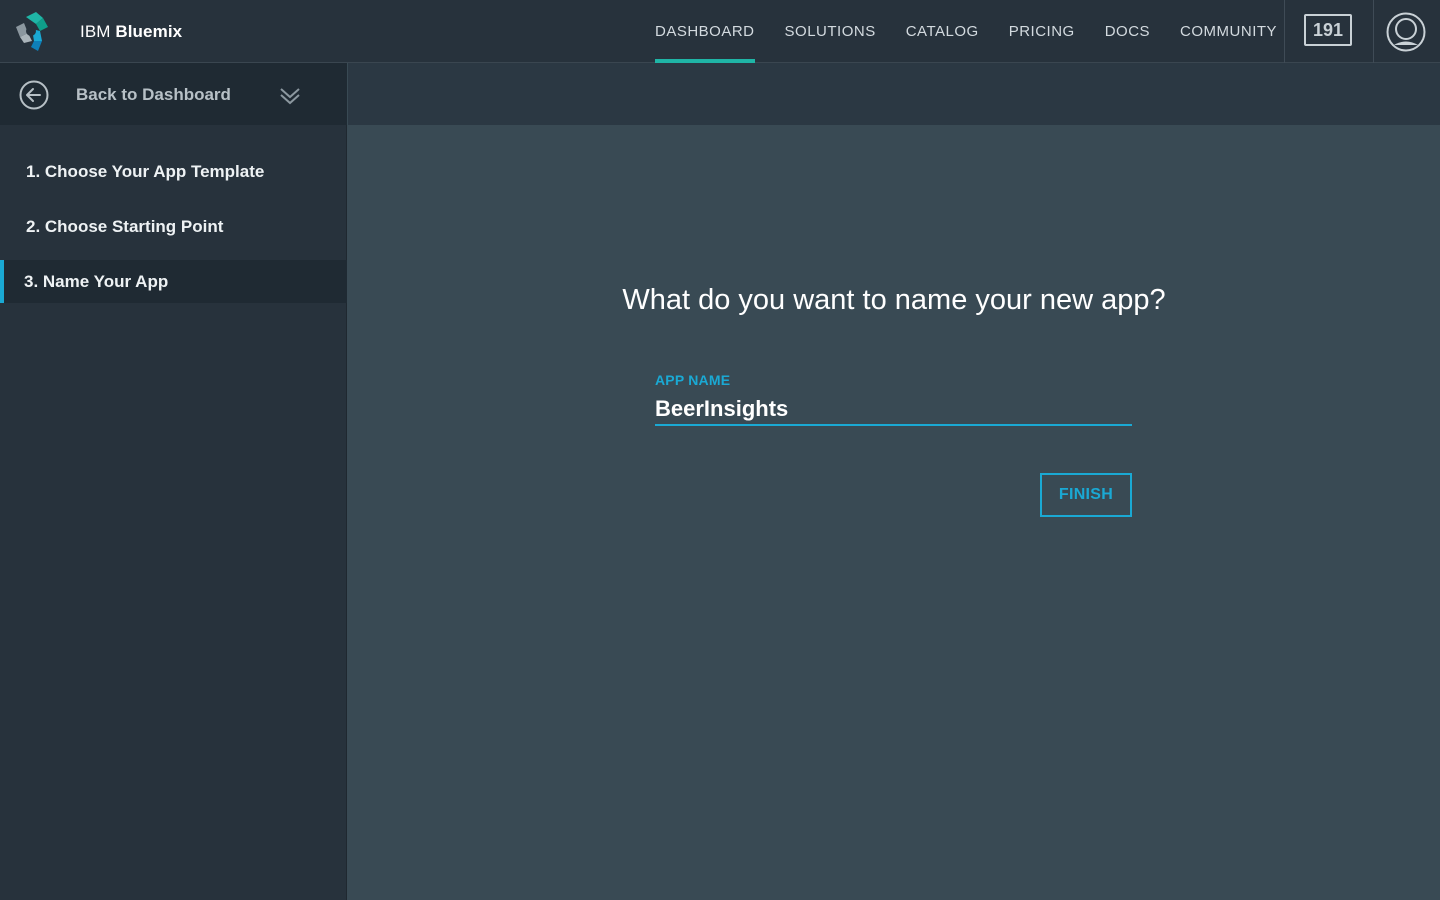 This screenshot has width=1440, height=900. What do you see at coordinates (1406, 32) in the screenshot?
I see `user-avatar-icon` at bounding box center [1406, 32].